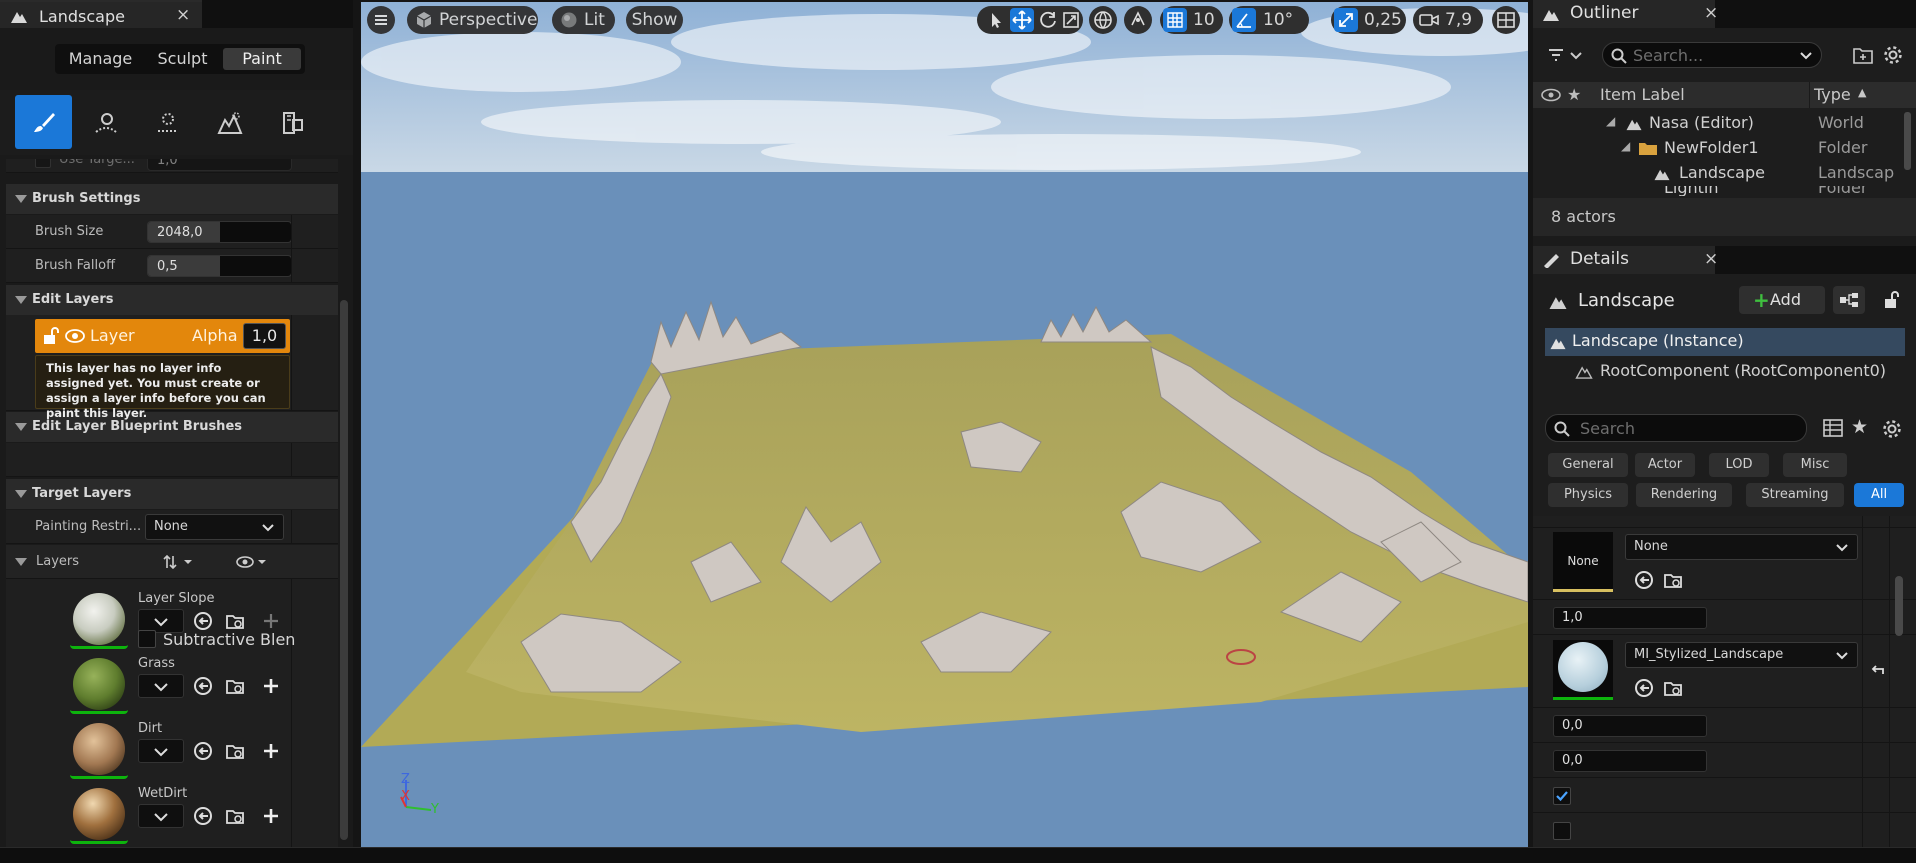 Image resolution: width=1916 pixels, height=863 pixels. What do you see at coordinates (1907, 141) in the screenshot?
I see `outliner-scrollbar` at bounding box center [1907, 141].